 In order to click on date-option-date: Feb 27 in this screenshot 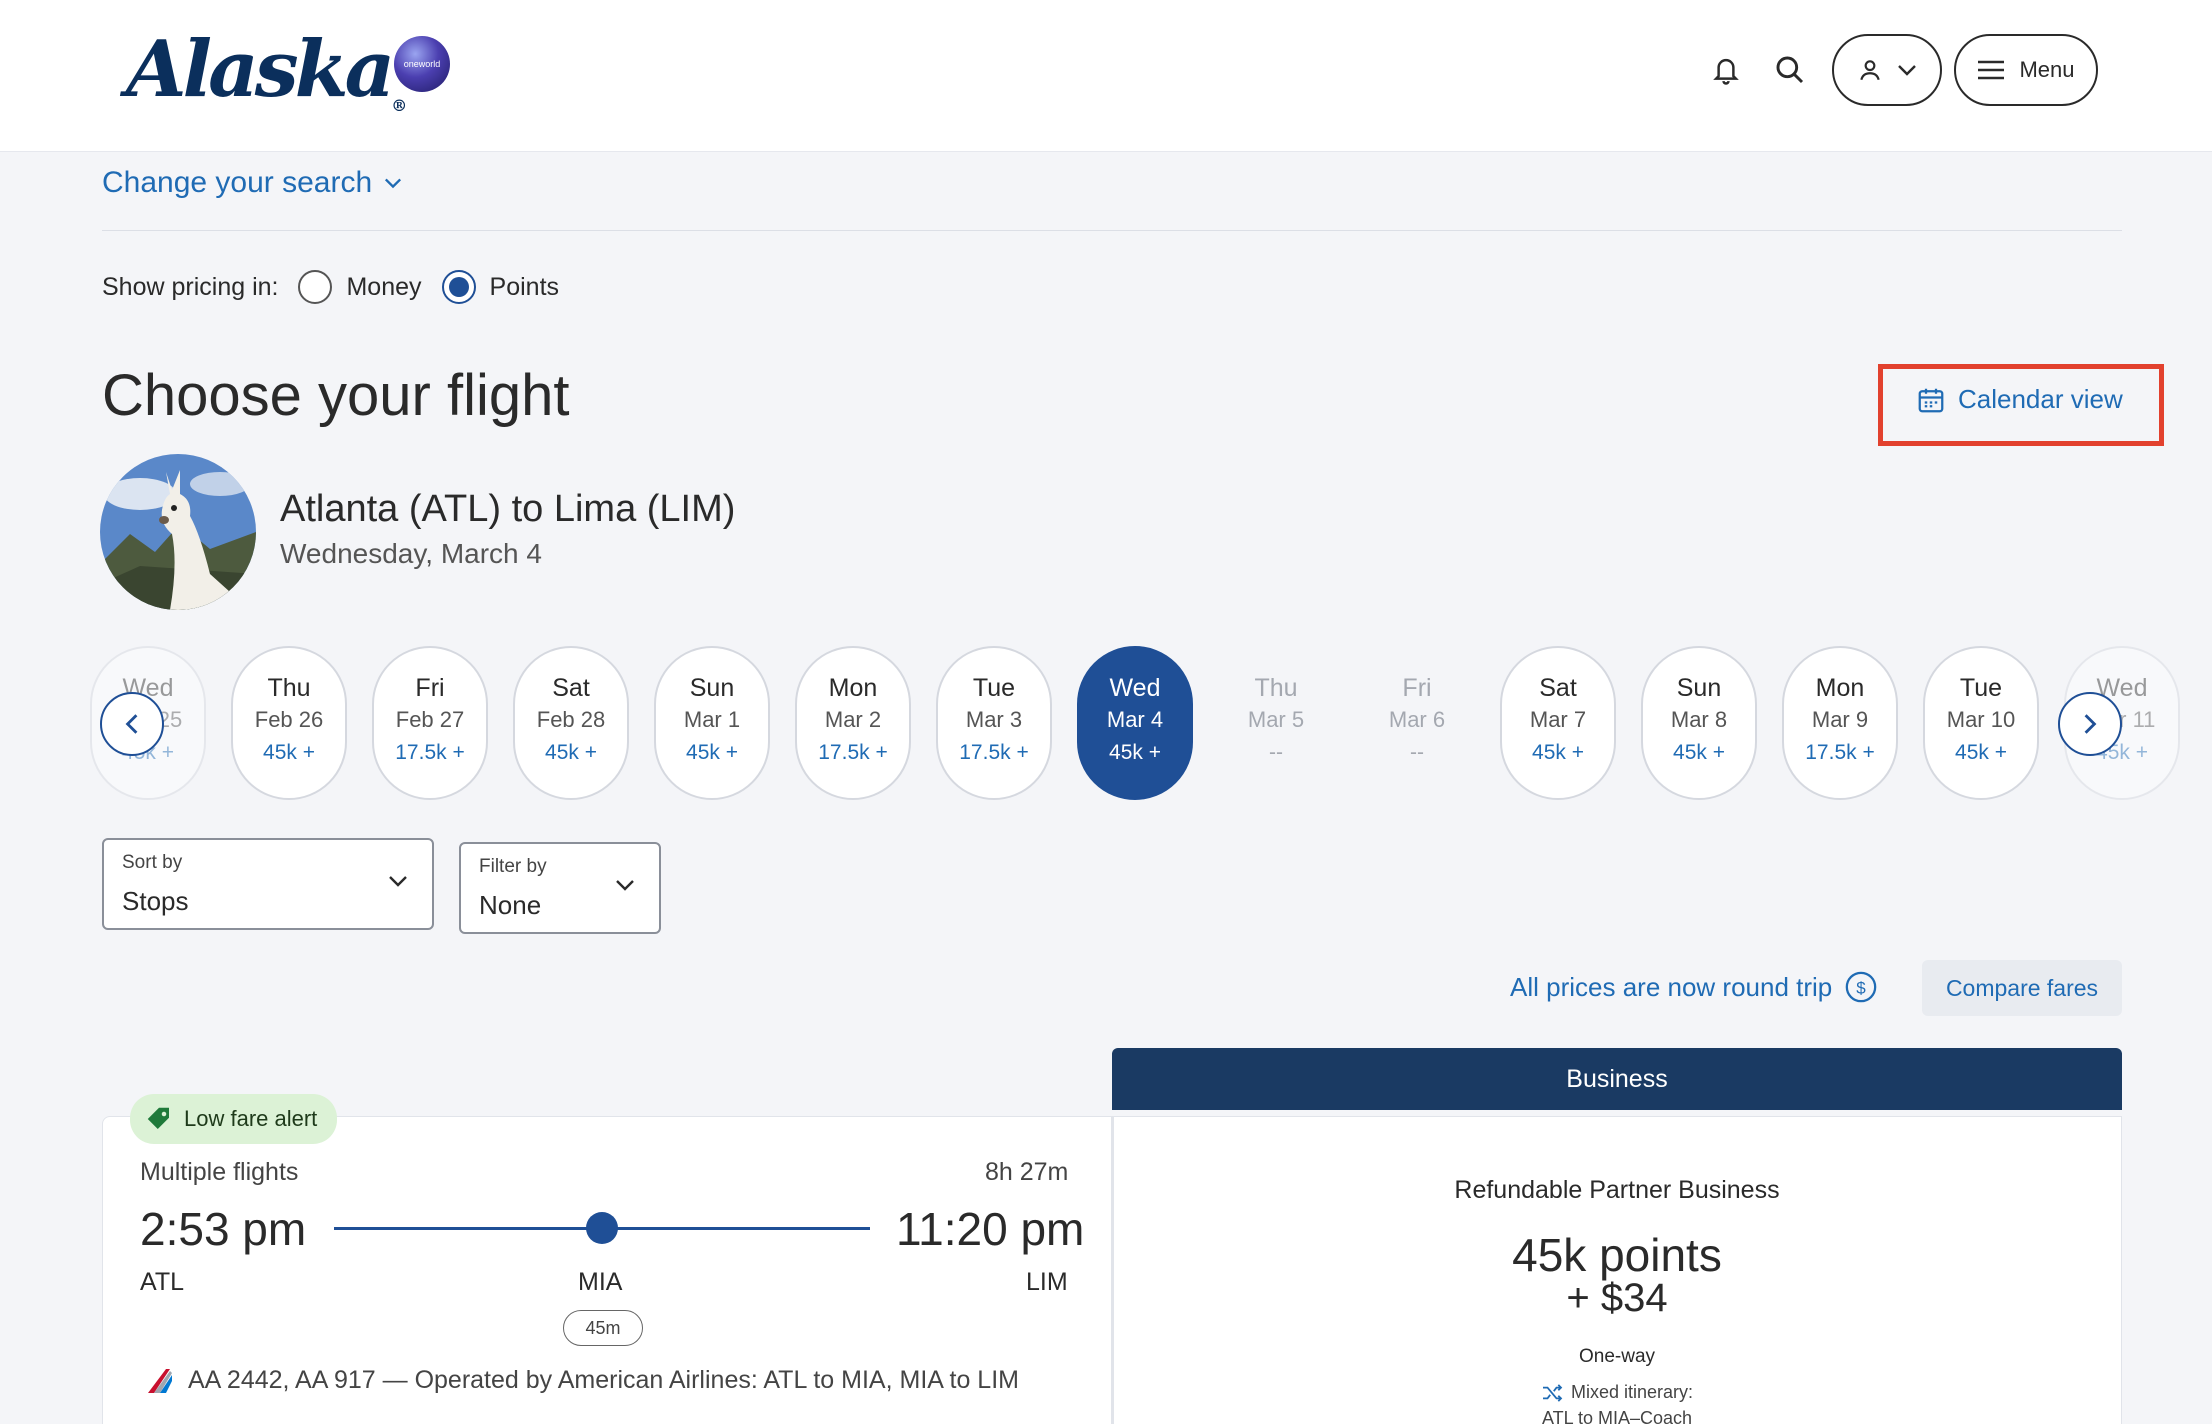, I will do `click(430, 719)`.